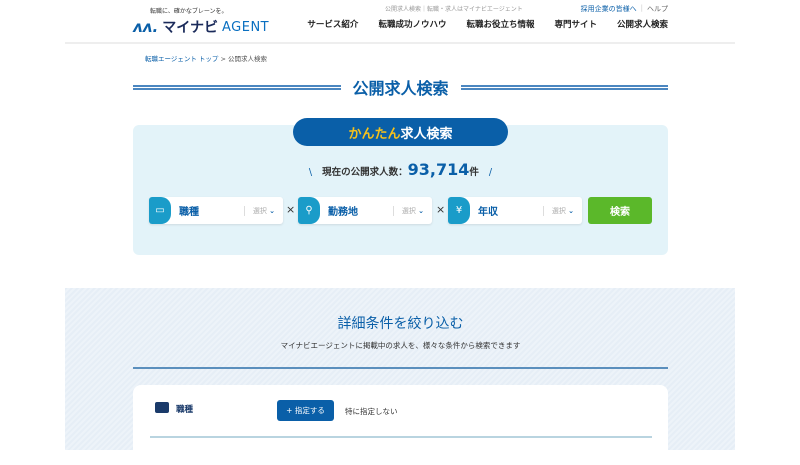 This screenshot has width=800, height=465. I want to click on quick-search-title: かんたん 求人検索, so click(400, 132).